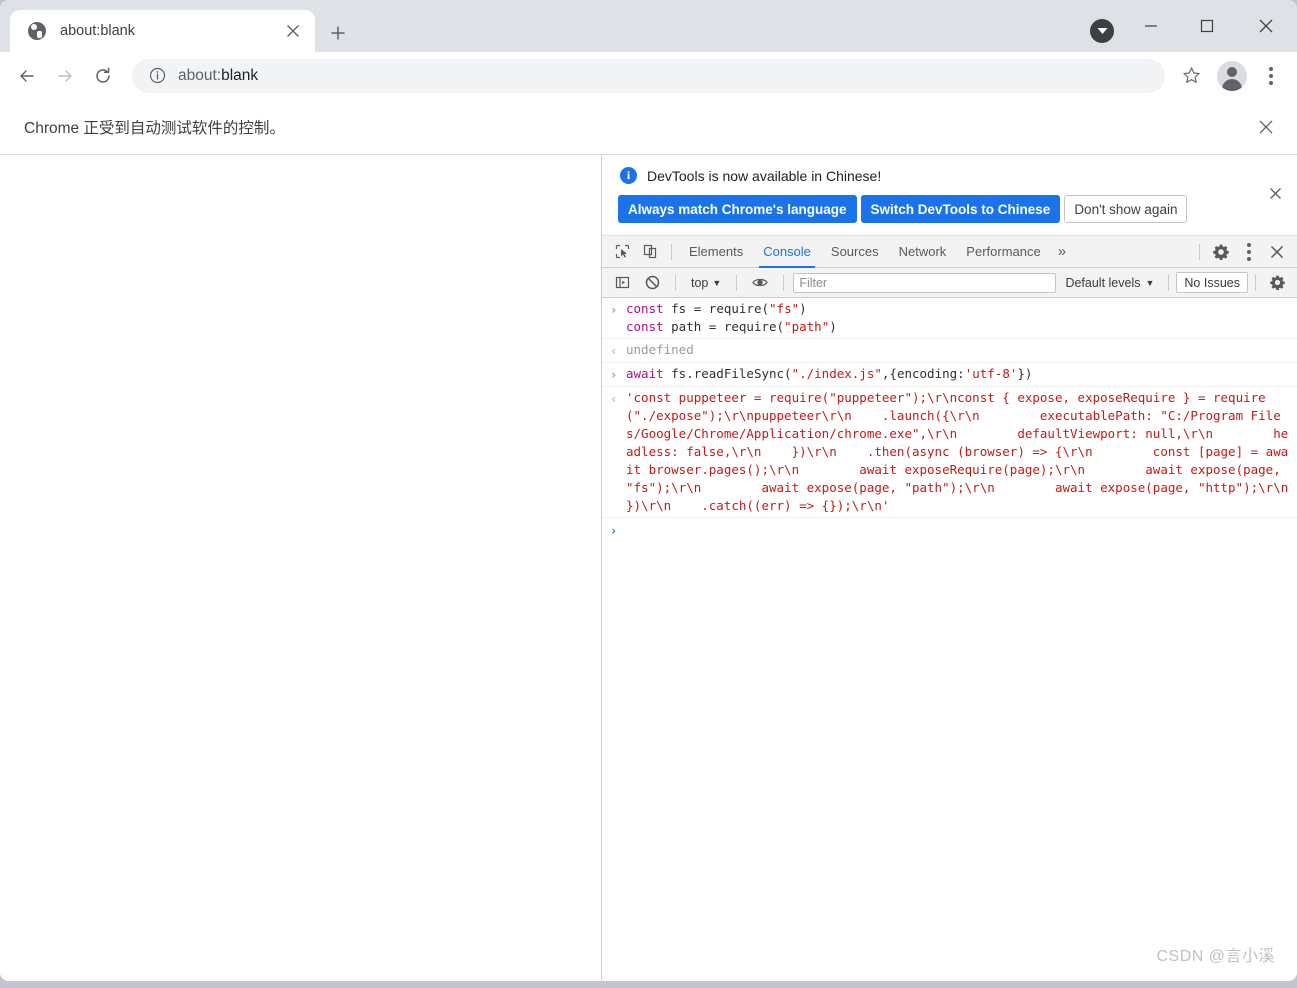 The image size is (1297, 988). Describe the element at coordinates (1232, 75) in the screenshot. I see `profile-avatar` at that location.